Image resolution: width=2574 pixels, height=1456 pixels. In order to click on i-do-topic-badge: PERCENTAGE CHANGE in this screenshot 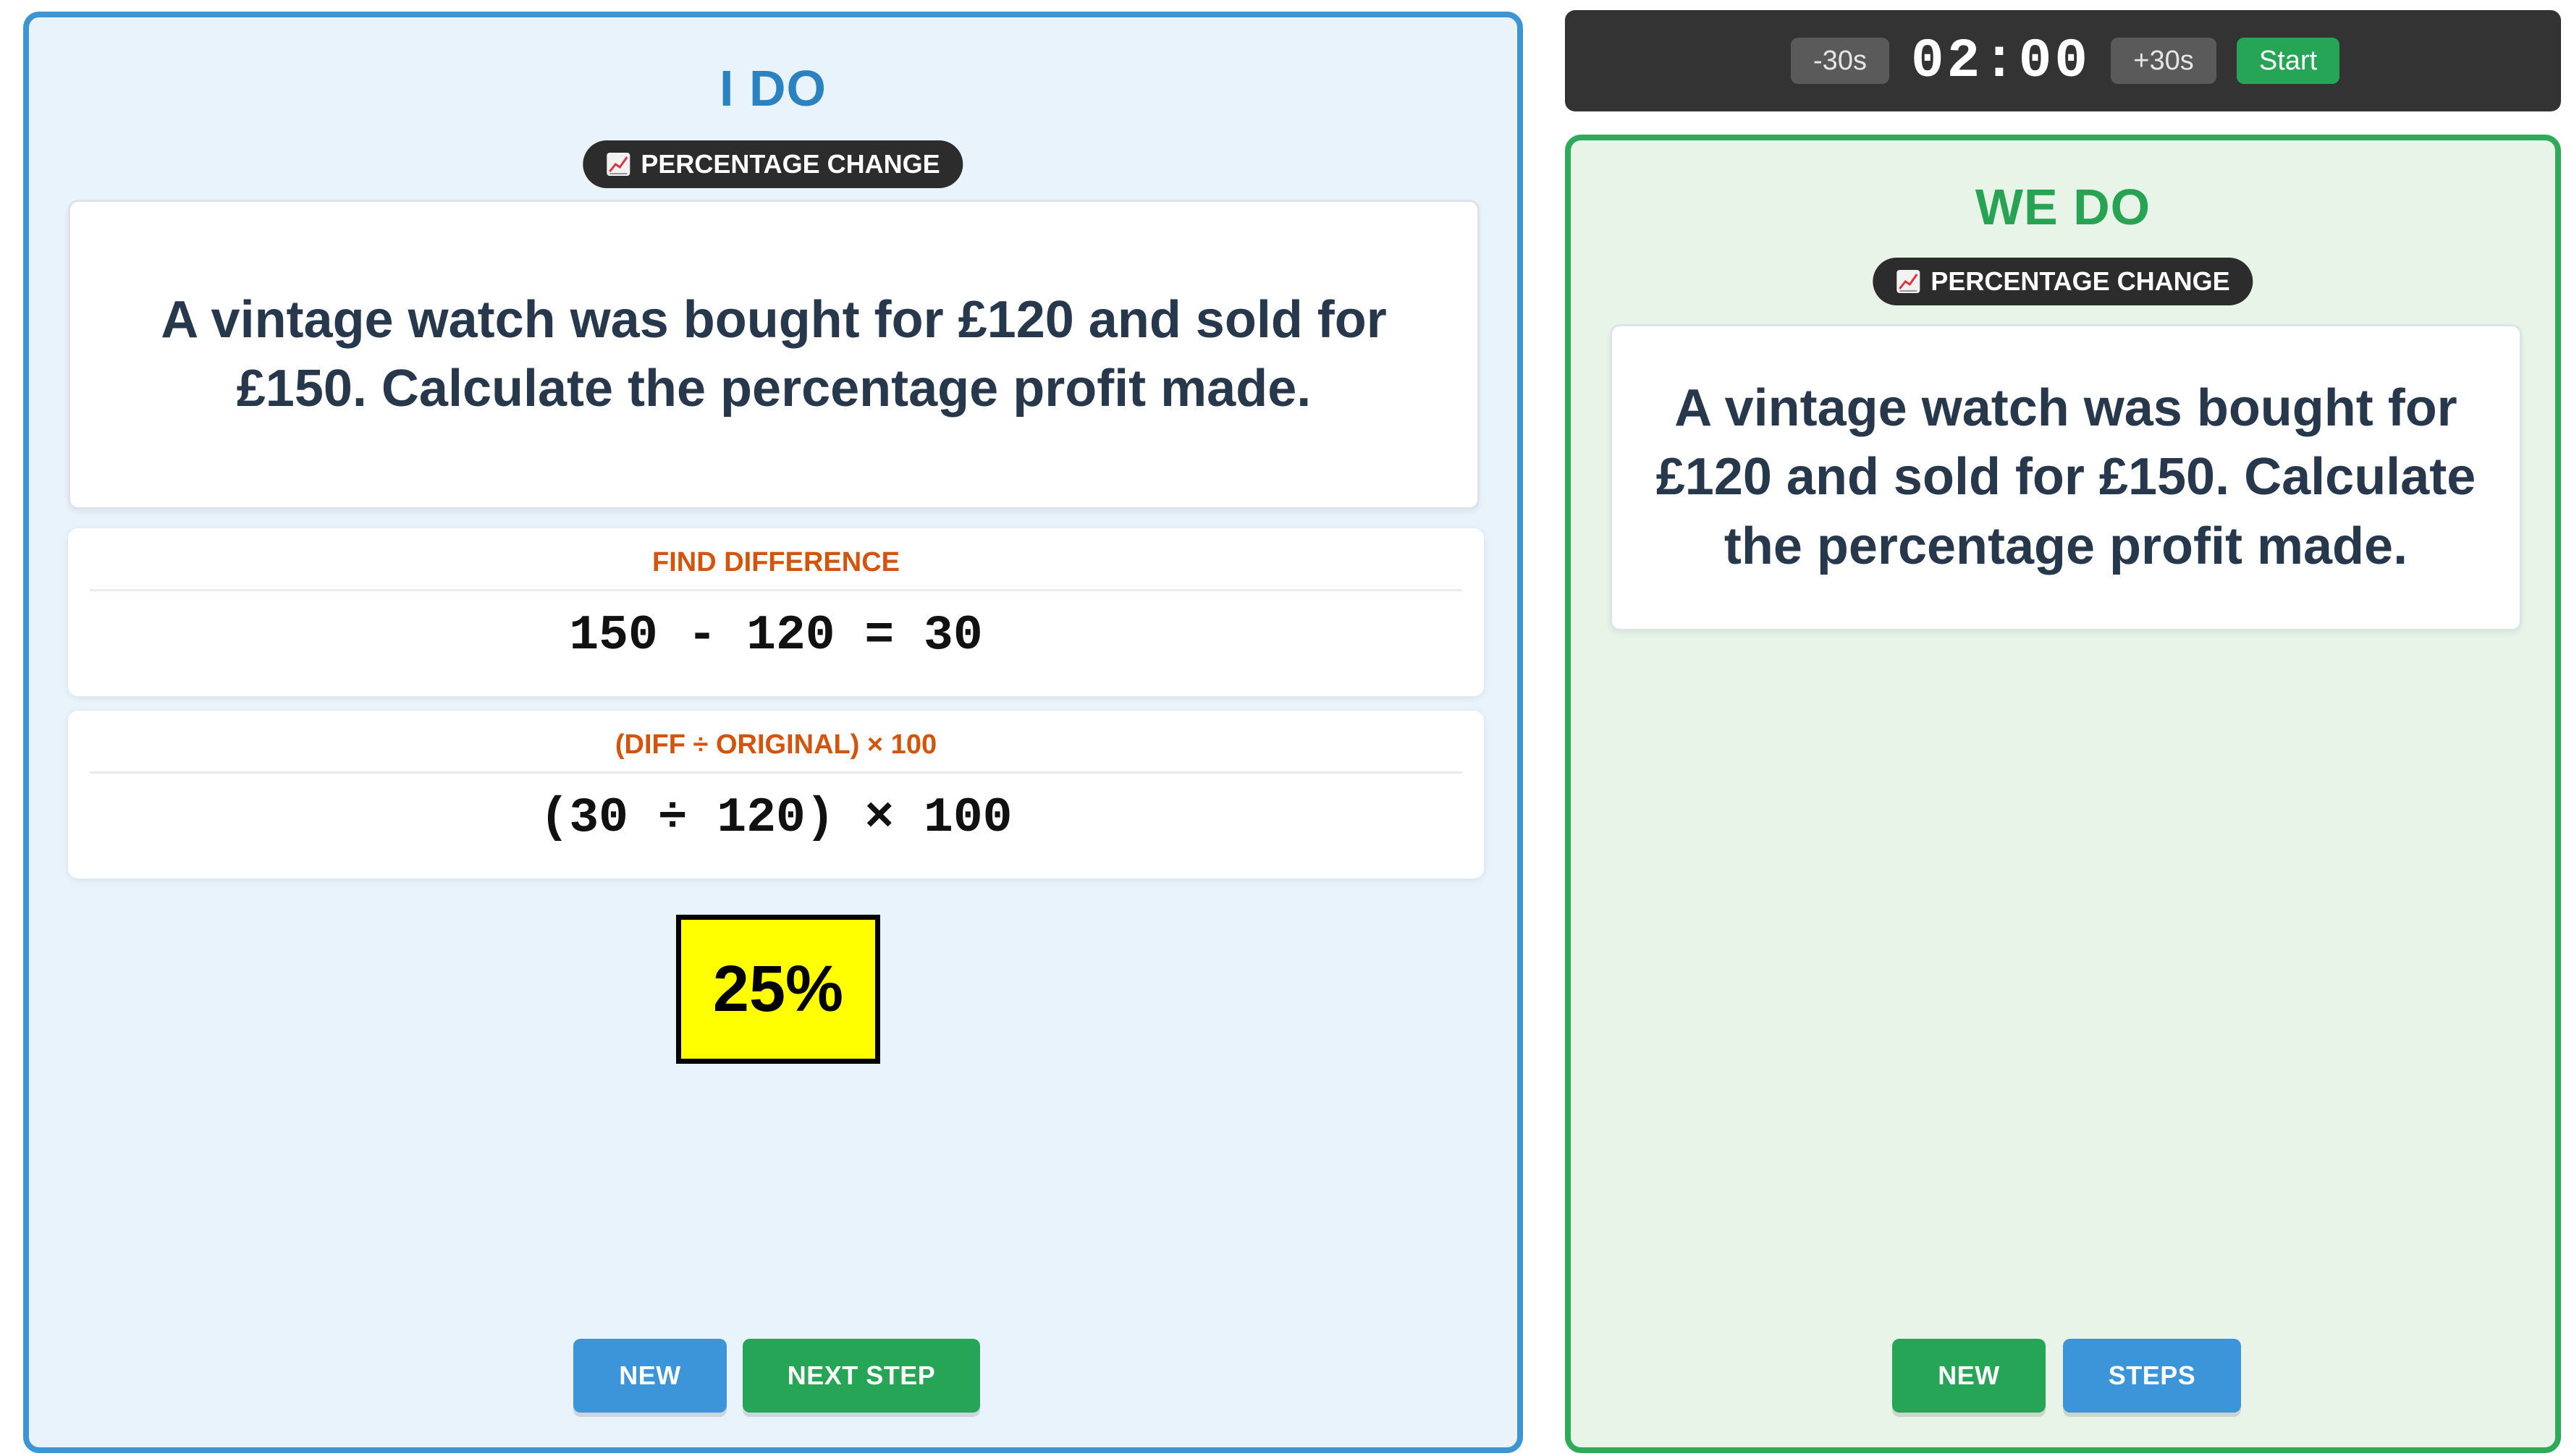, I will do `click(773, 164)`.